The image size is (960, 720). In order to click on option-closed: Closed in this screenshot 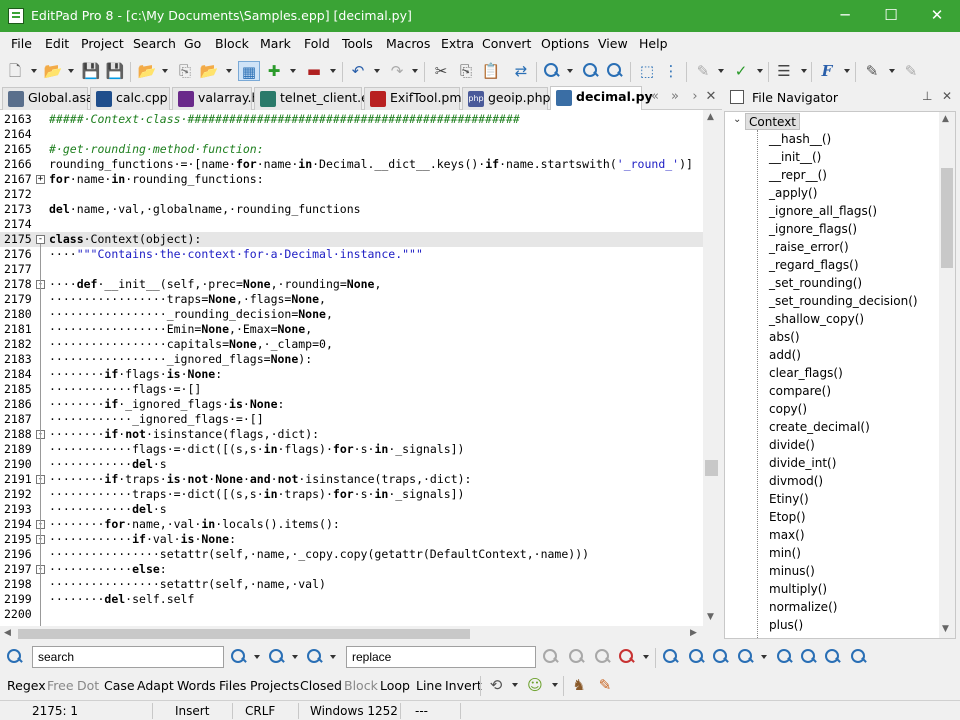, I will do `click(321, 685)`.